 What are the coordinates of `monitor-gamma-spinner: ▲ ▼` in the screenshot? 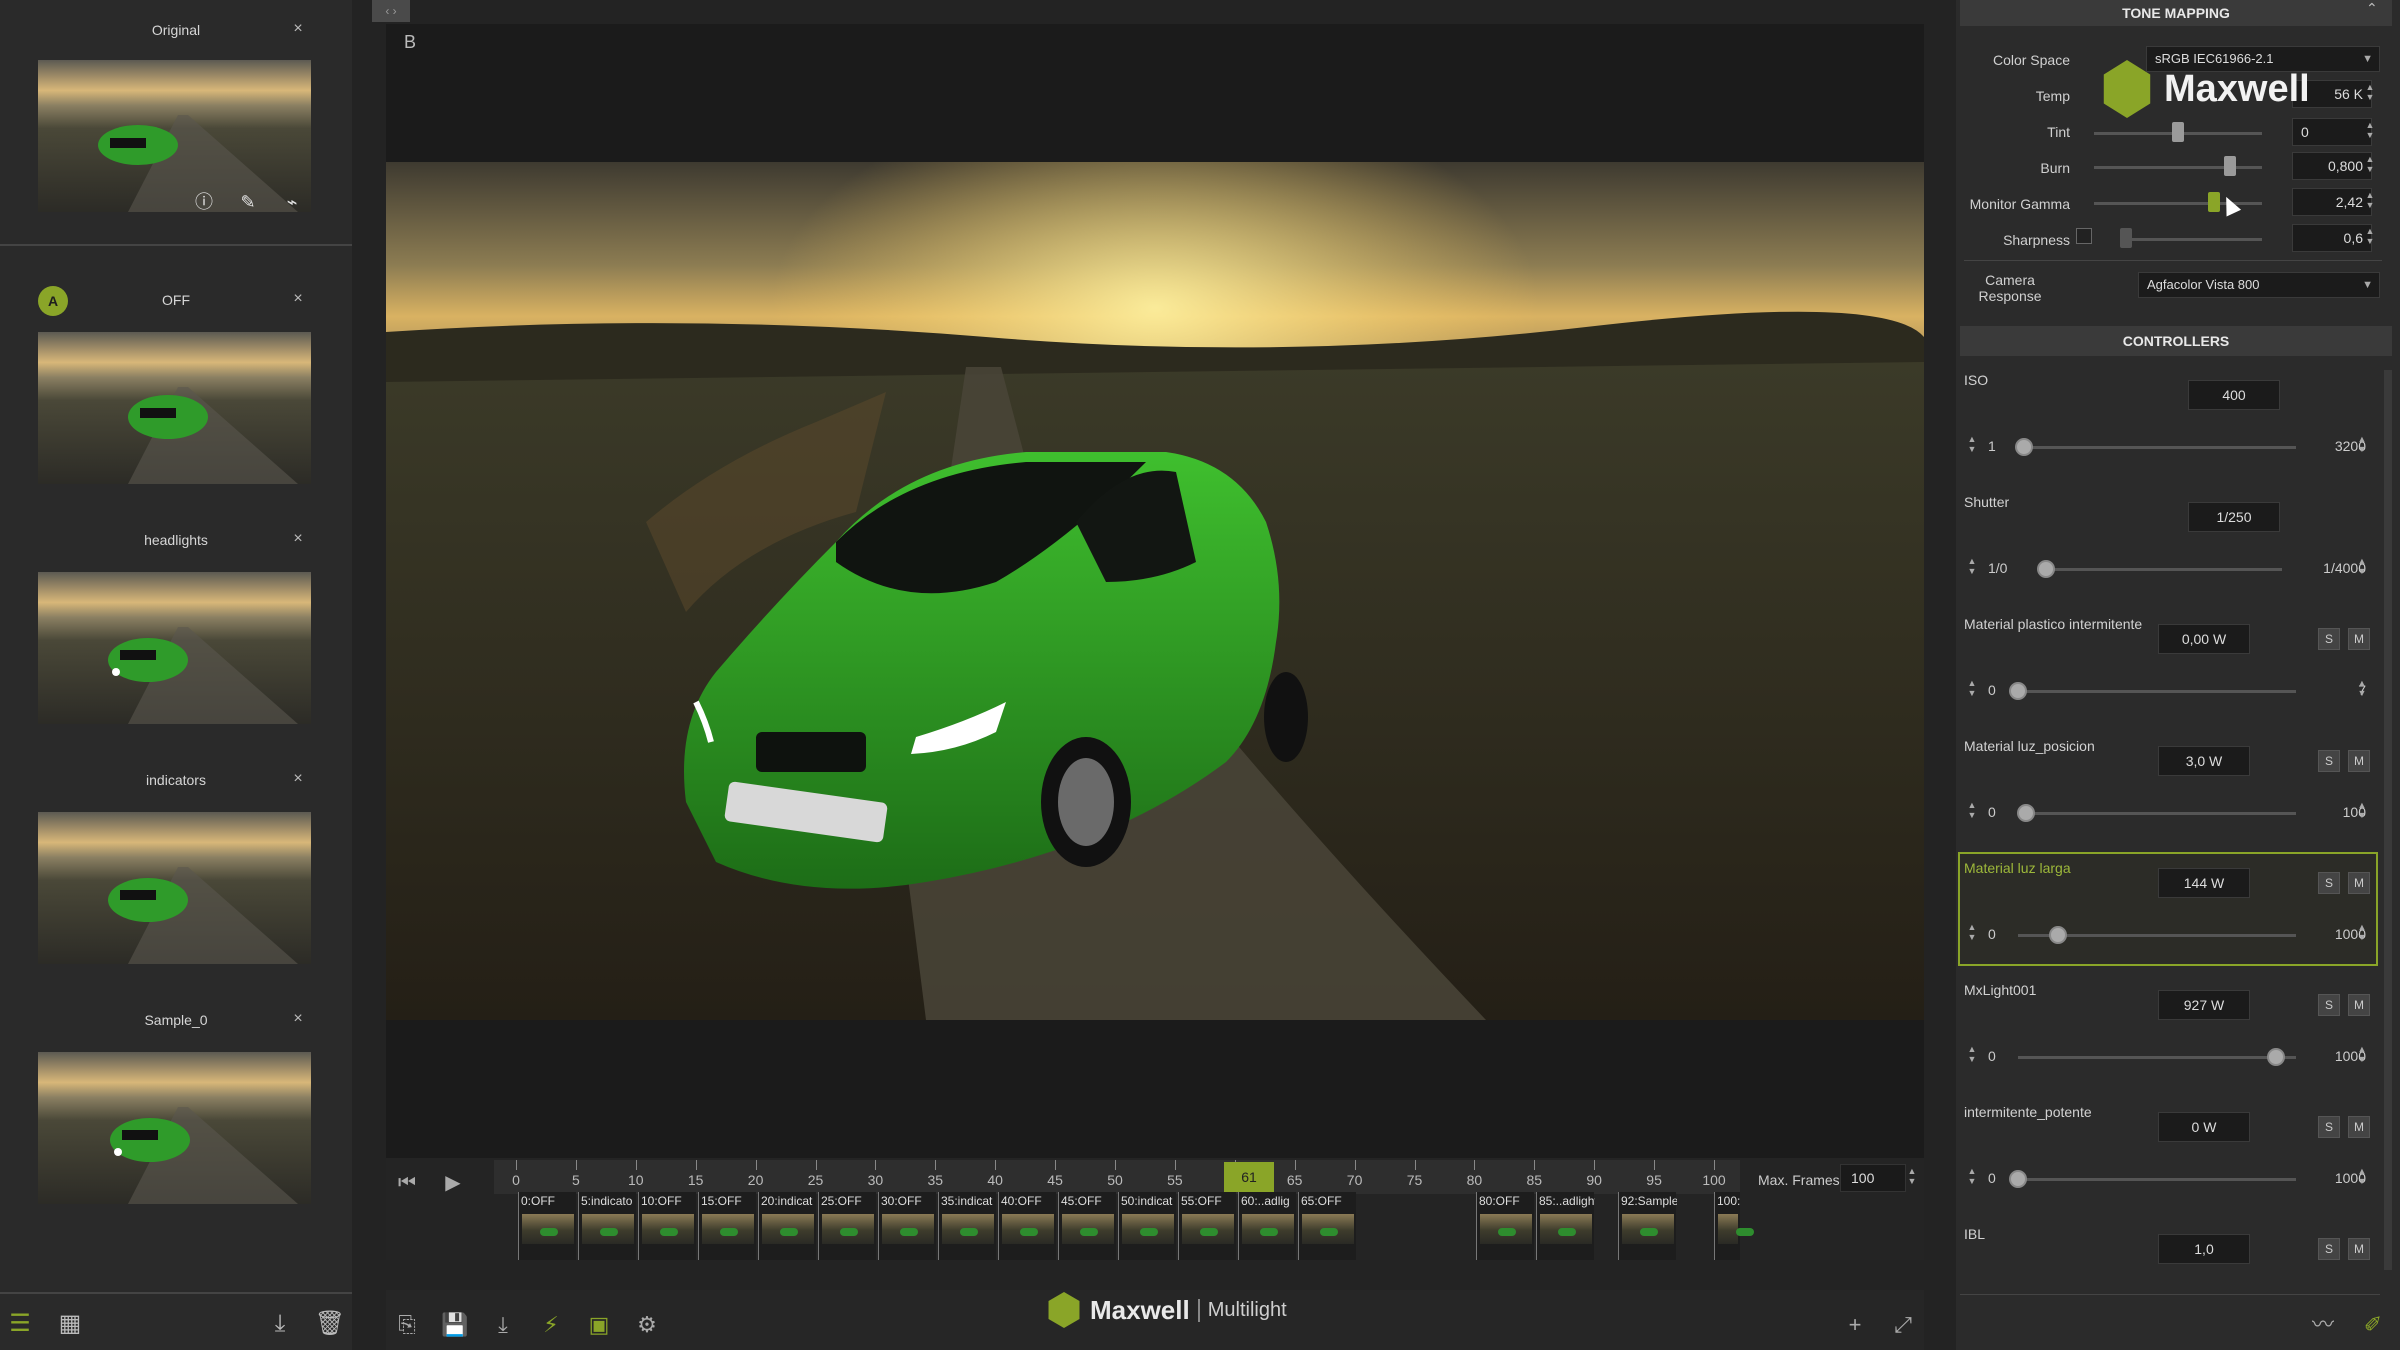 It's located at (2370, 200).